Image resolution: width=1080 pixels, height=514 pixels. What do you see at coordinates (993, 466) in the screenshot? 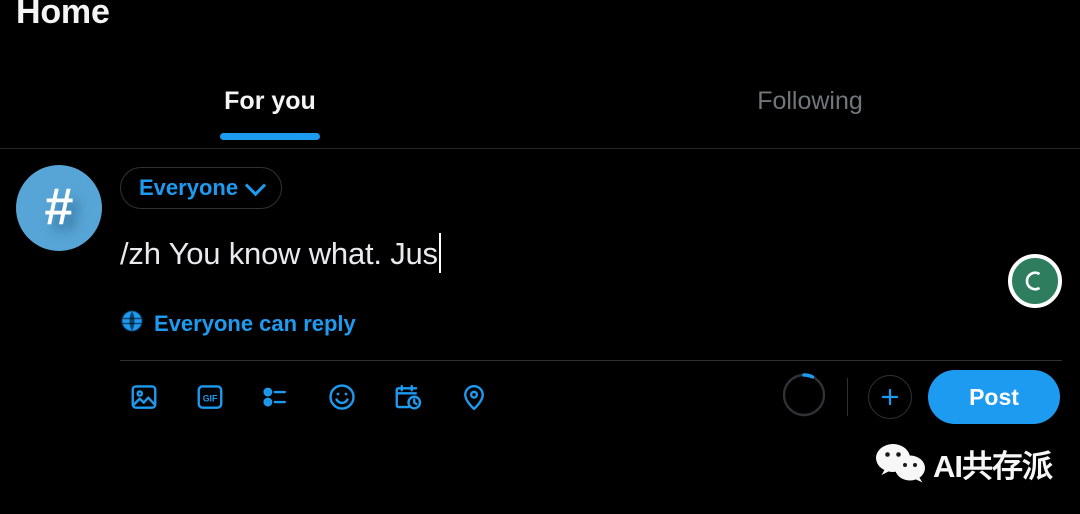
I see `watermark-text: AI共存派` at bounding box center [993, 466].